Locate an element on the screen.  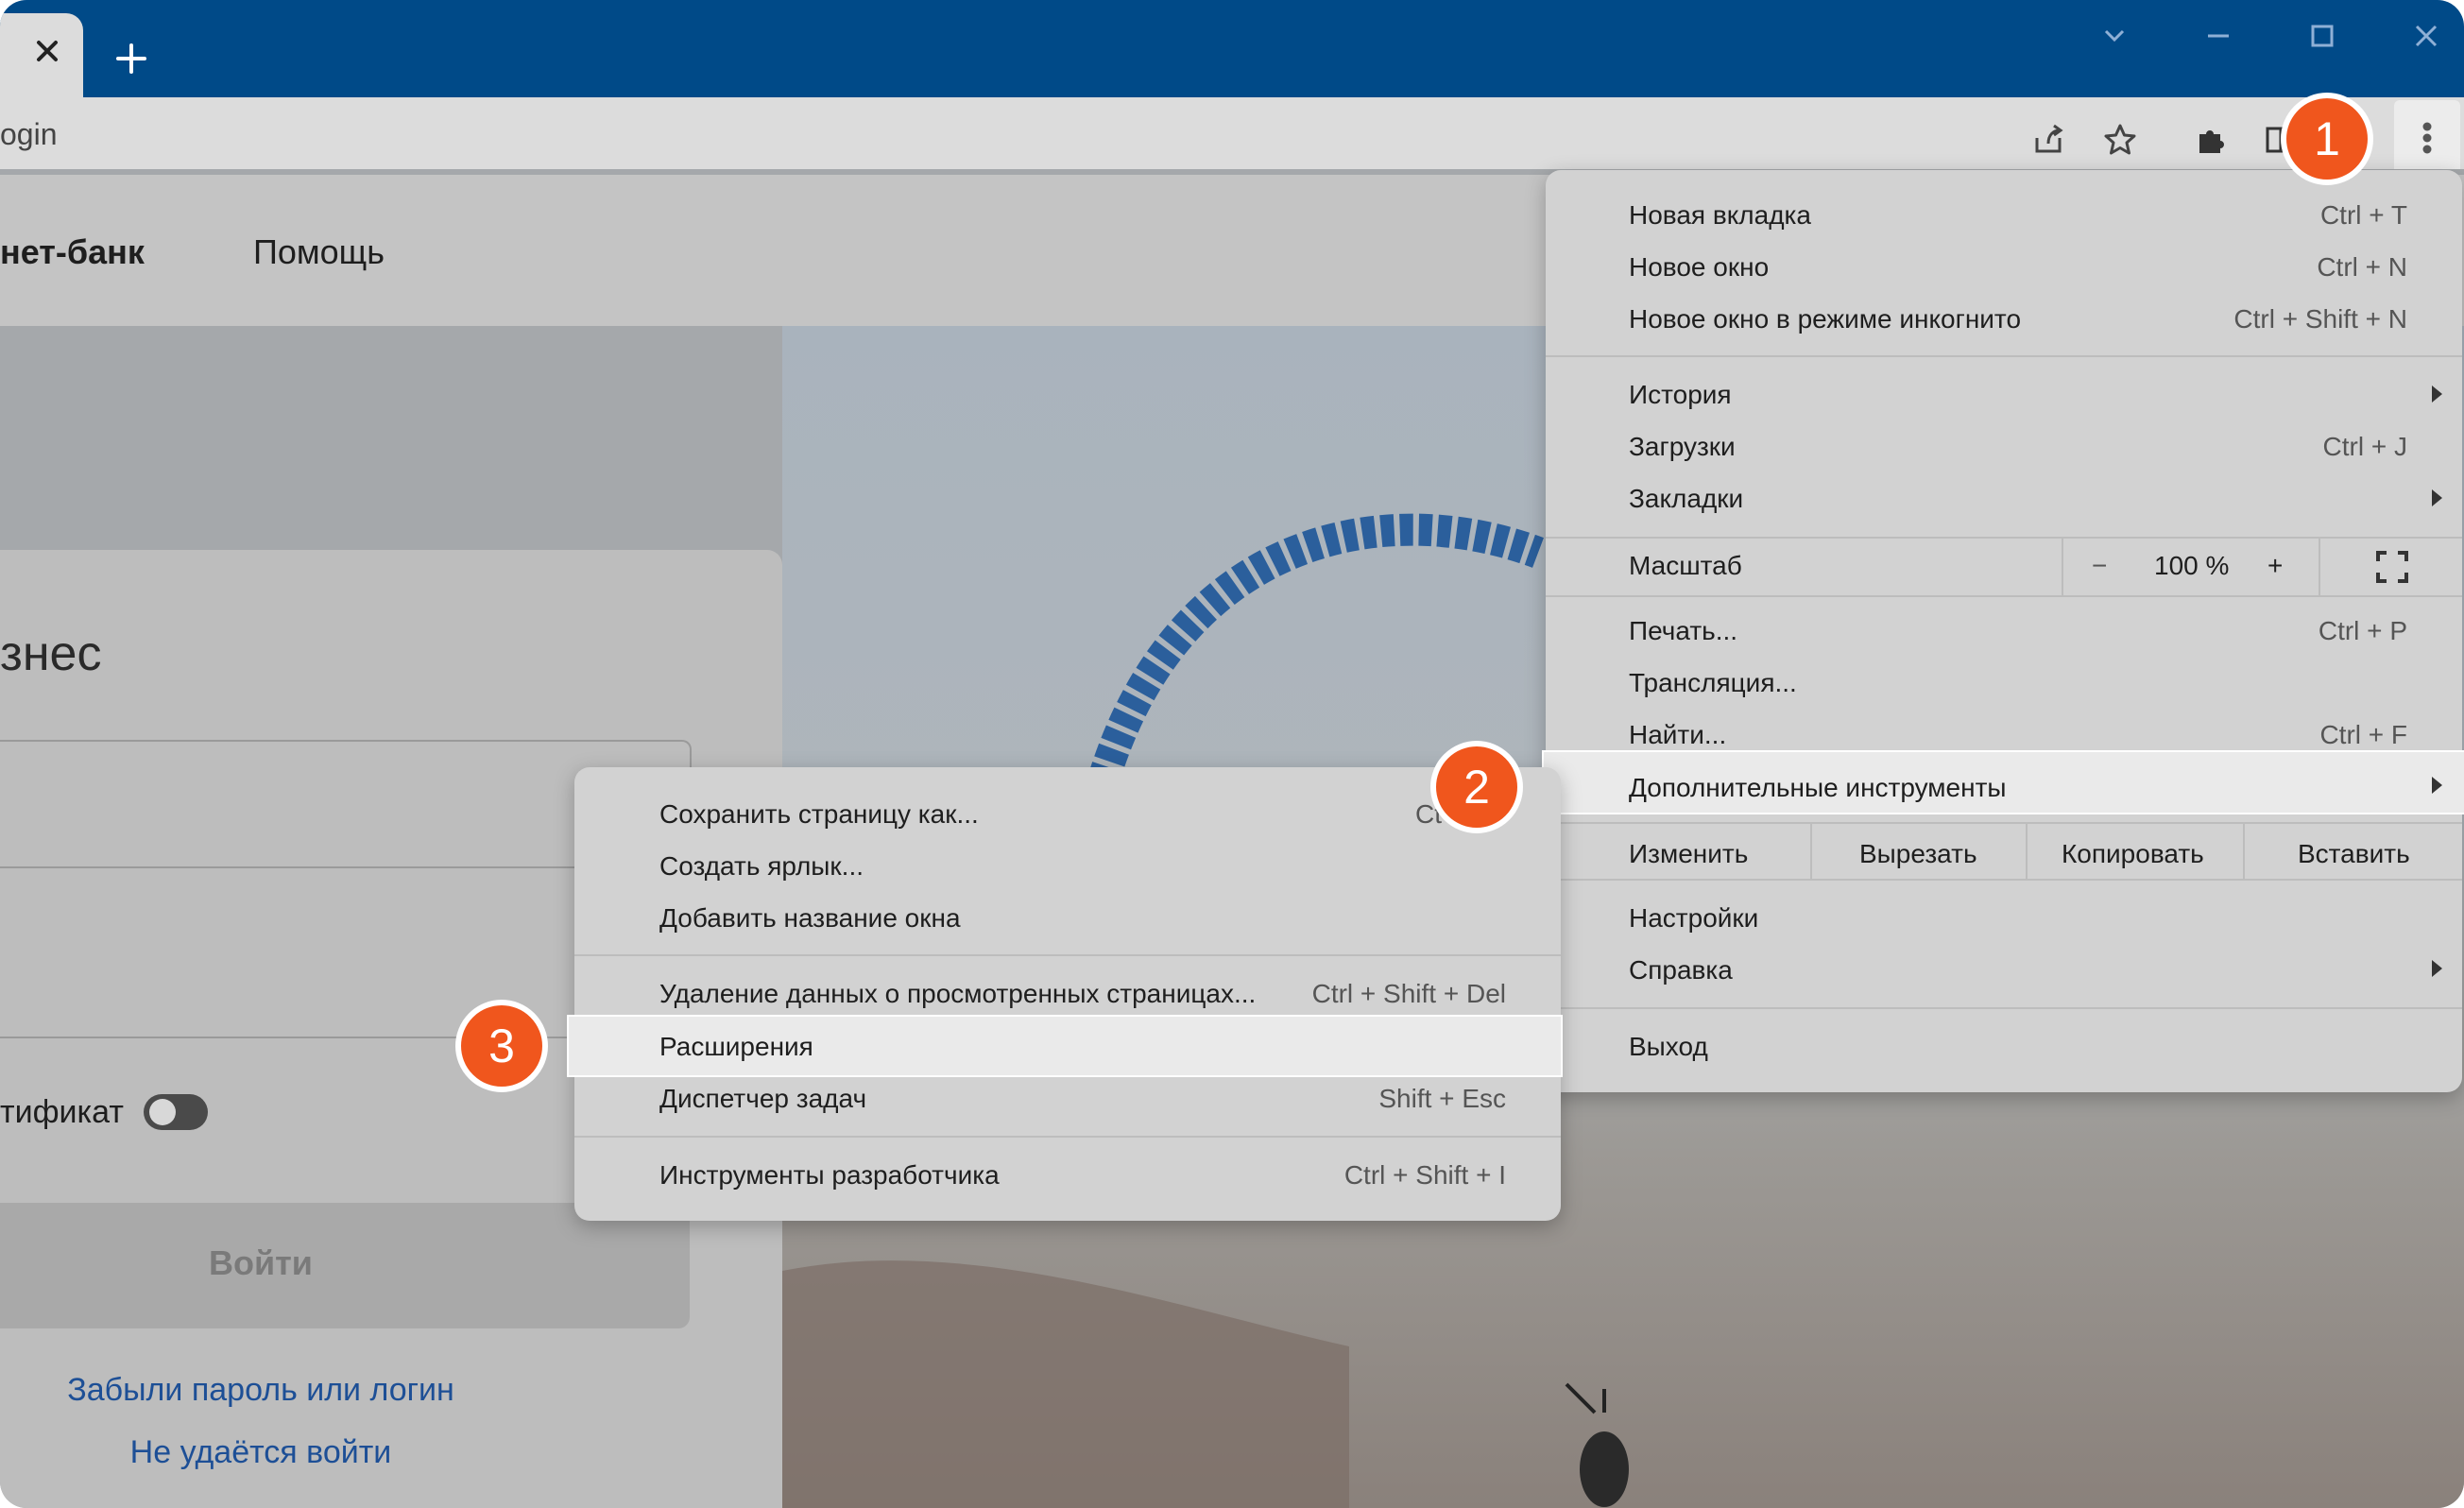
menu-item-exit: Выход is located at coordinates (1668, 1047).